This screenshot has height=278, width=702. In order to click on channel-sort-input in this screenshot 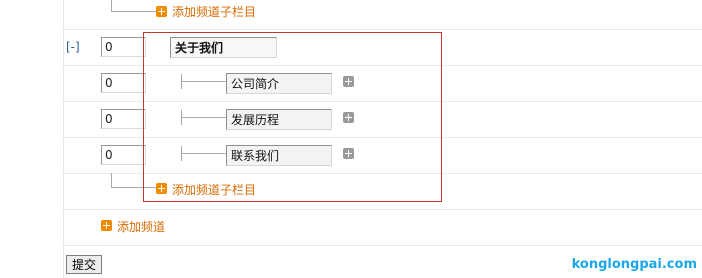, I will do `click(123, 47)`.